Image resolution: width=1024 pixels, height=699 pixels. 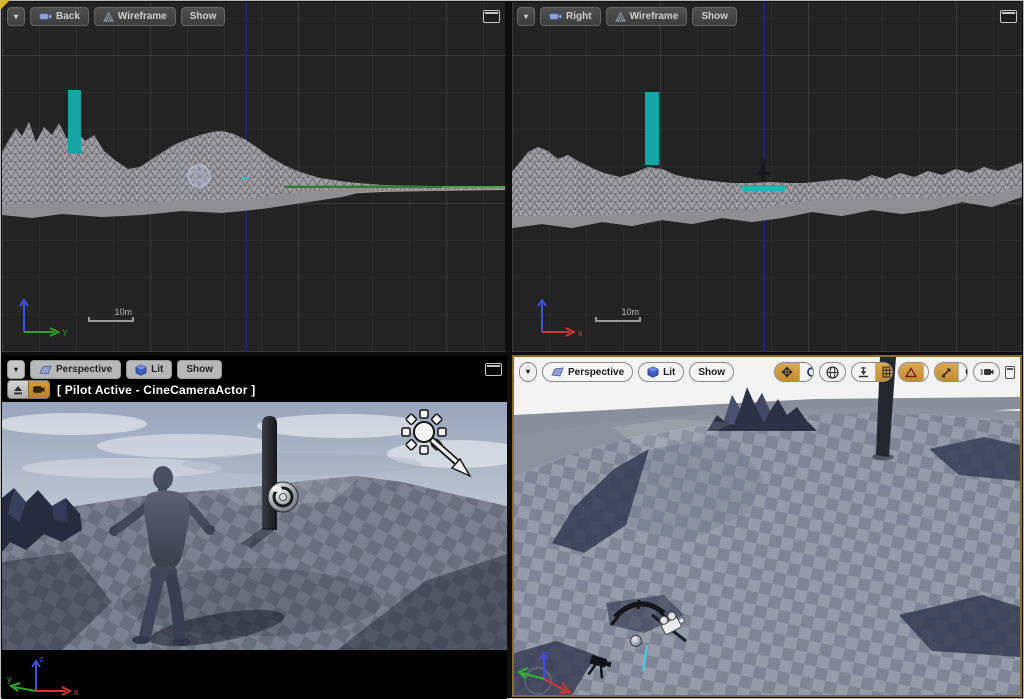 I want to click on move-tool-icon, so click(x=787, y=372).